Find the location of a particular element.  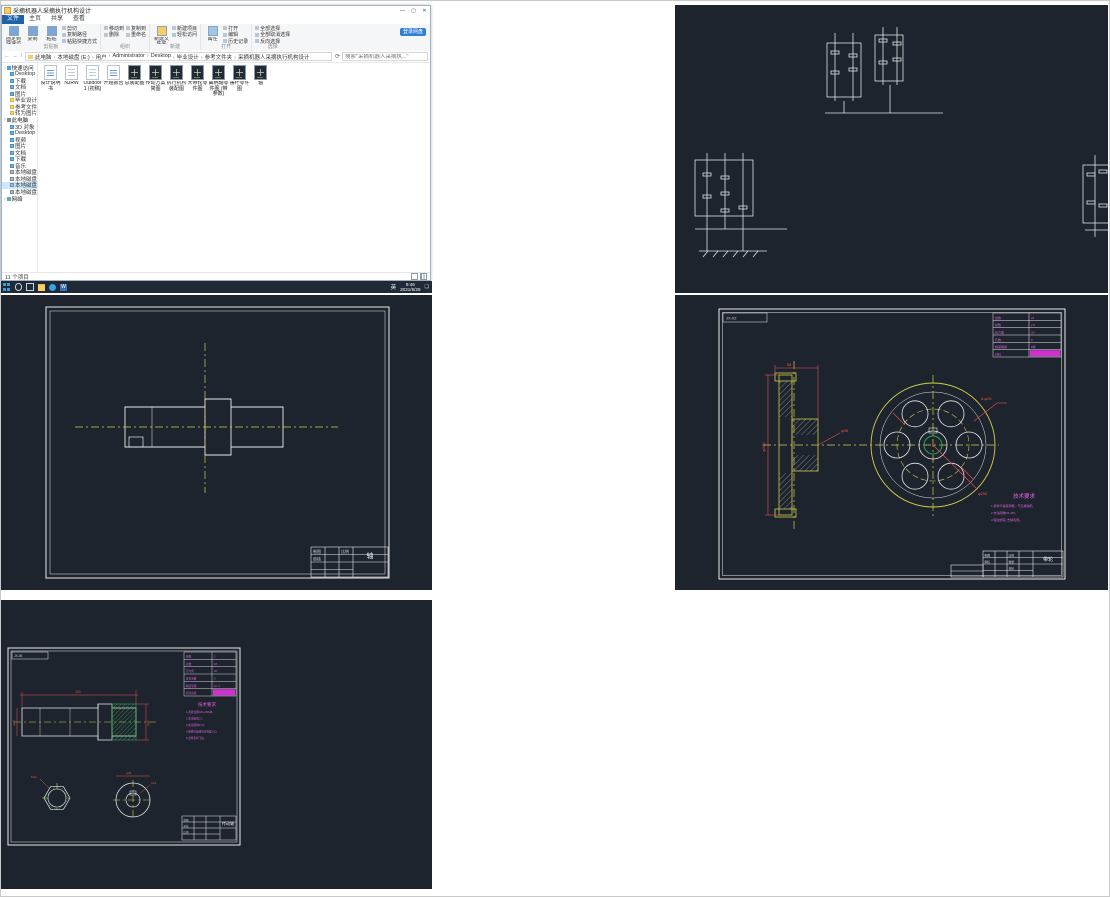

new-folder-button: 新建文件夹 is located at coordinates (161, 34).